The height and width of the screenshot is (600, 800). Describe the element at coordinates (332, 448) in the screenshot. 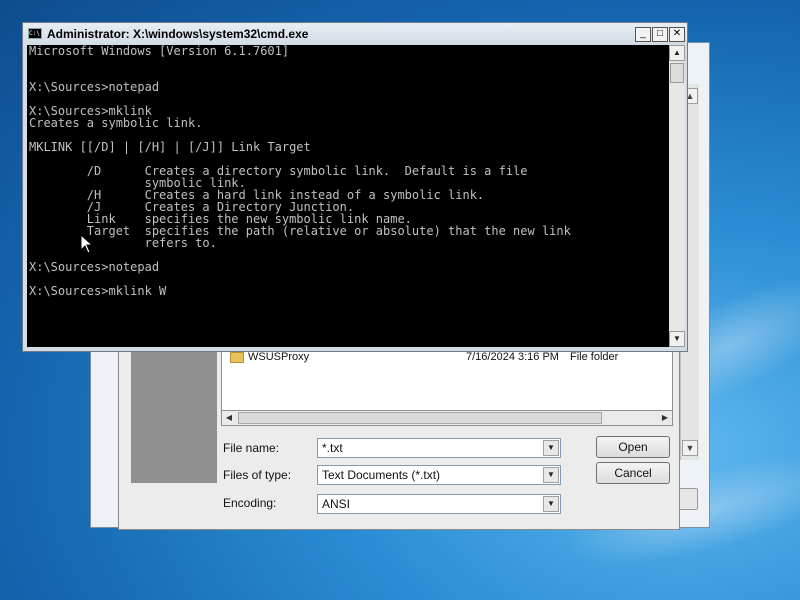

I see `file-name-value: *.txt` at that location.